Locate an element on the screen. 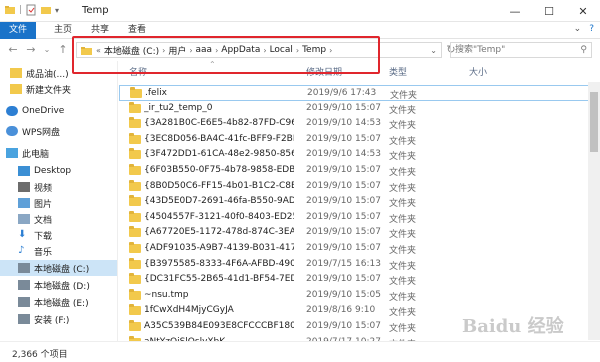  sidebar-item-wps: WPS网盘 is located at coordinates (58, 131).